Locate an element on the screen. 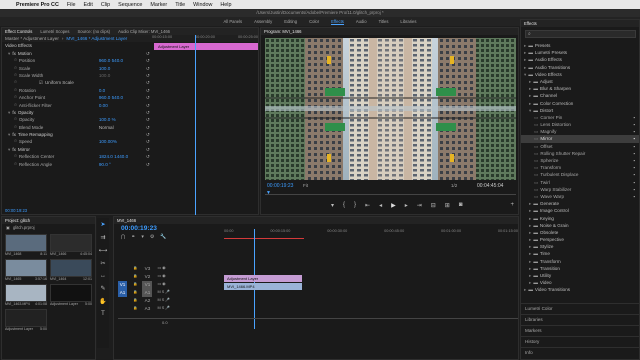 This screenshot has width=640, height=360. ec-playhead is located at coordinates (195, 125).